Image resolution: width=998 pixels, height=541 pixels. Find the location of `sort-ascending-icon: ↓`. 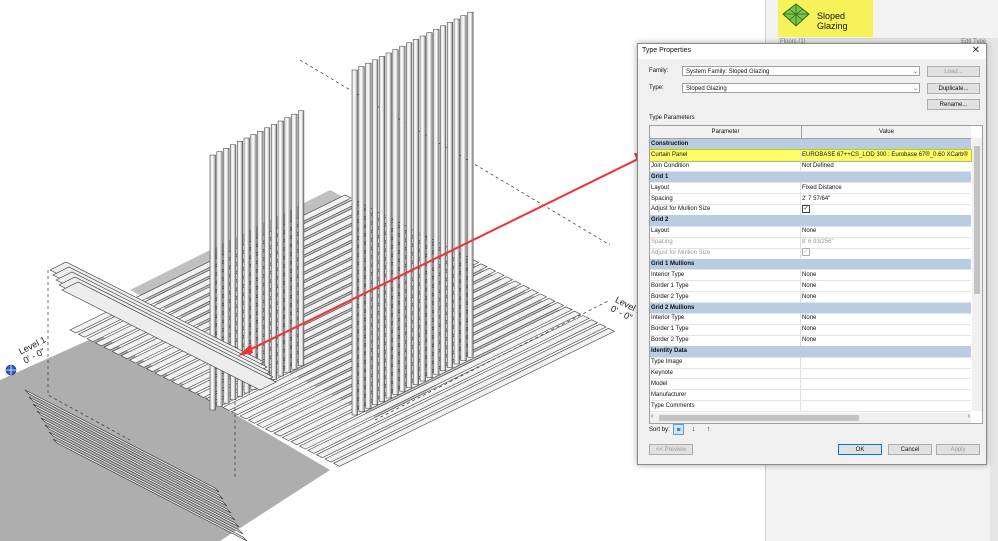

sort-ascending-icon: ↓ is located at coordinates (693, 429).